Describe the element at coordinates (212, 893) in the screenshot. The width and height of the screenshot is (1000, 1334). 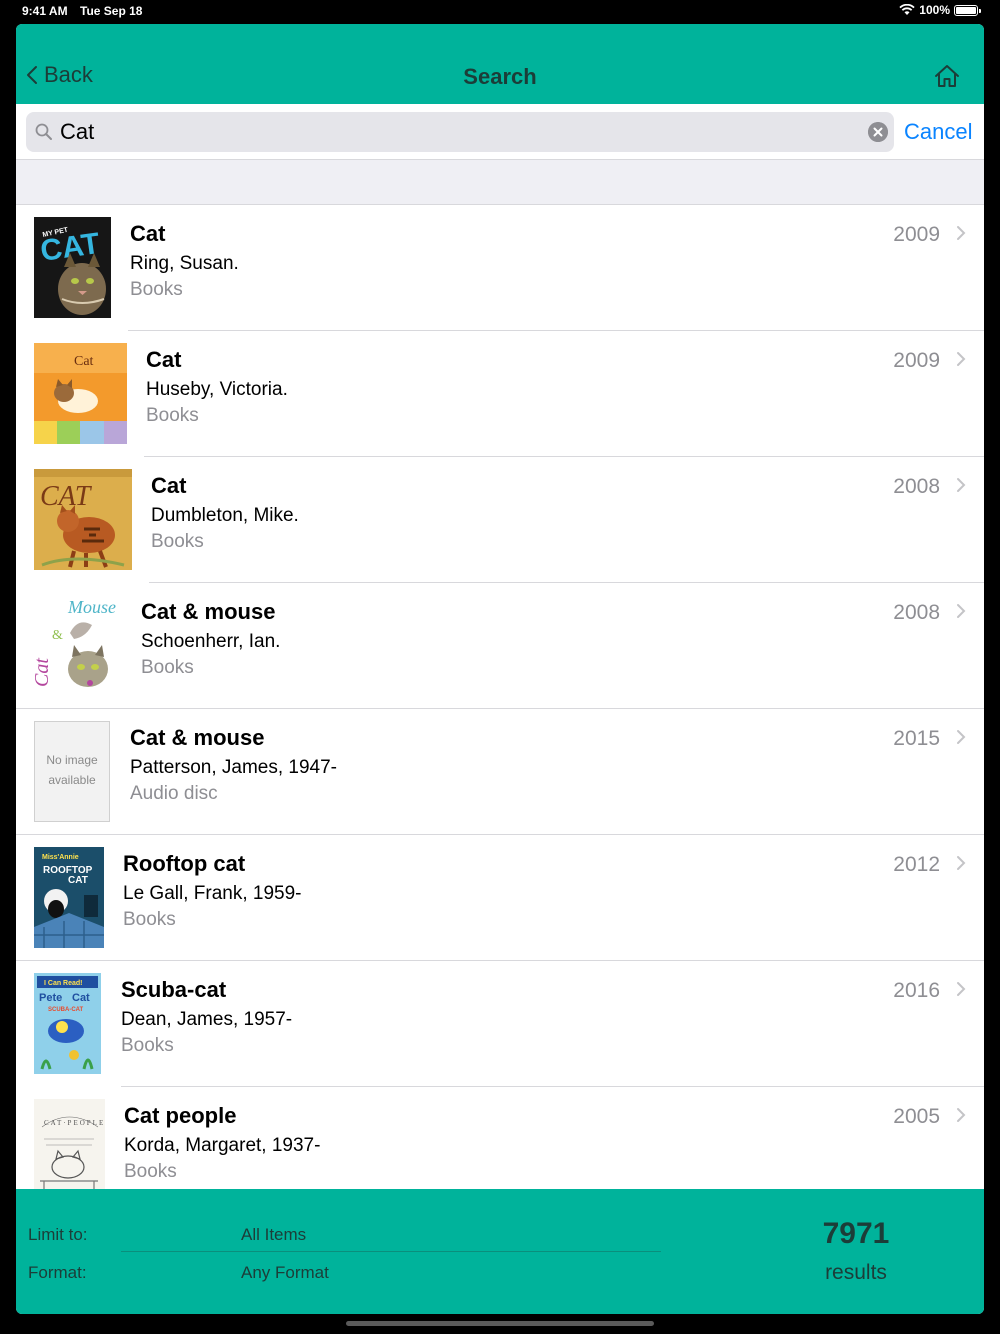
I see `result-author: Le Gall, Frank, 1959-` at that location.